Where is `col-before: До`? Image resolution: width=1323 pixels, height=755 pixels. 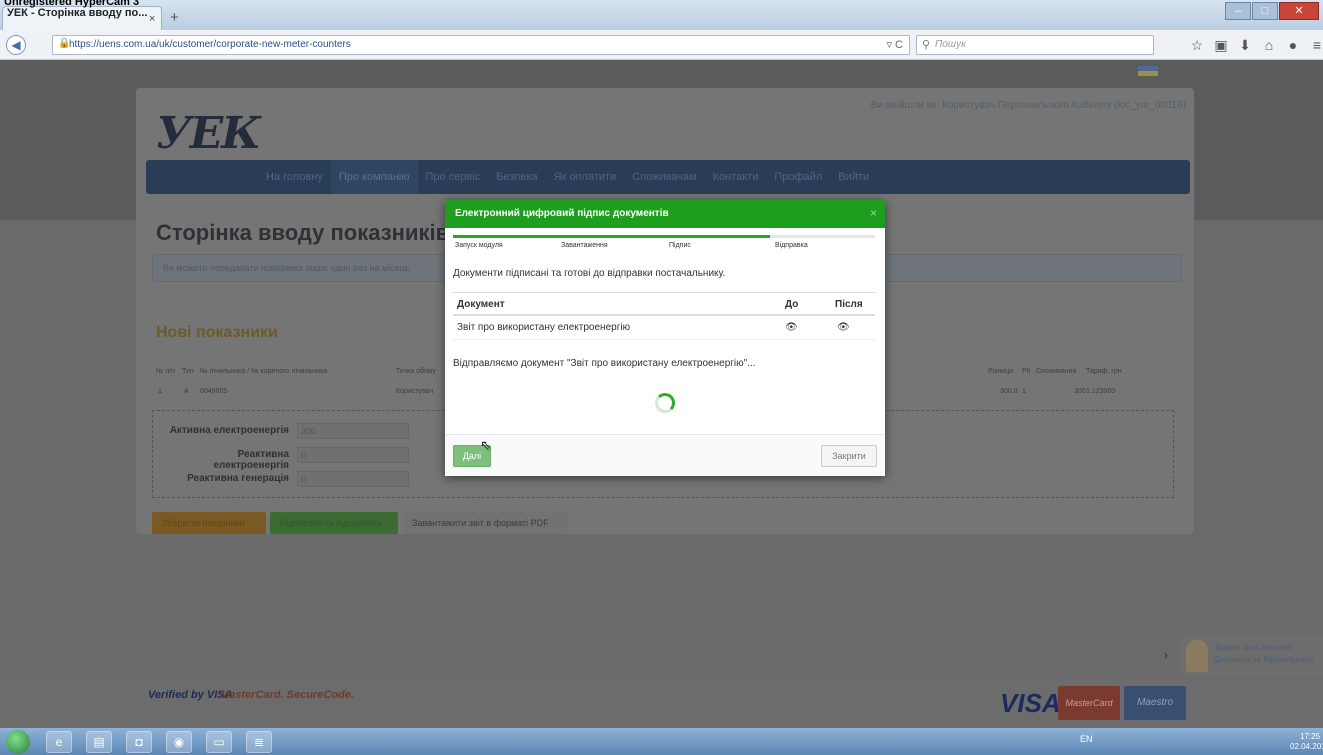
col-before: До is located at coordinates (792, 304).